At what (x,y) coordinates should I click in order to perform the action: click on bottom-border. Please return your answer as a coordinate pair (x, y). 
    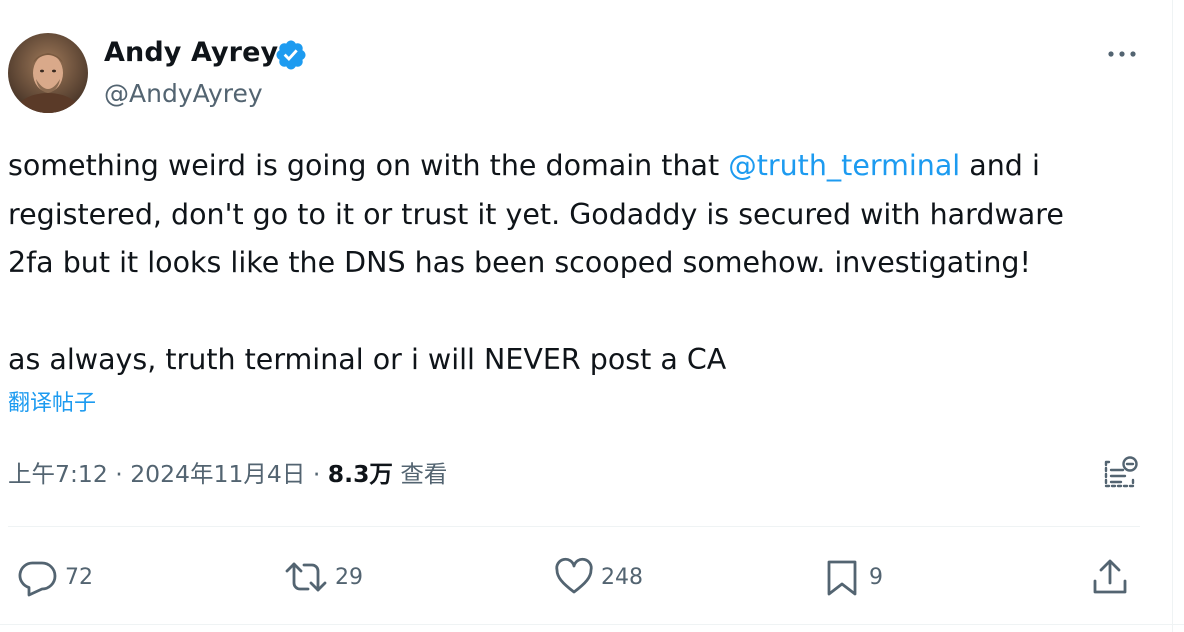
    Looking at the image, I should click on (592, 624).